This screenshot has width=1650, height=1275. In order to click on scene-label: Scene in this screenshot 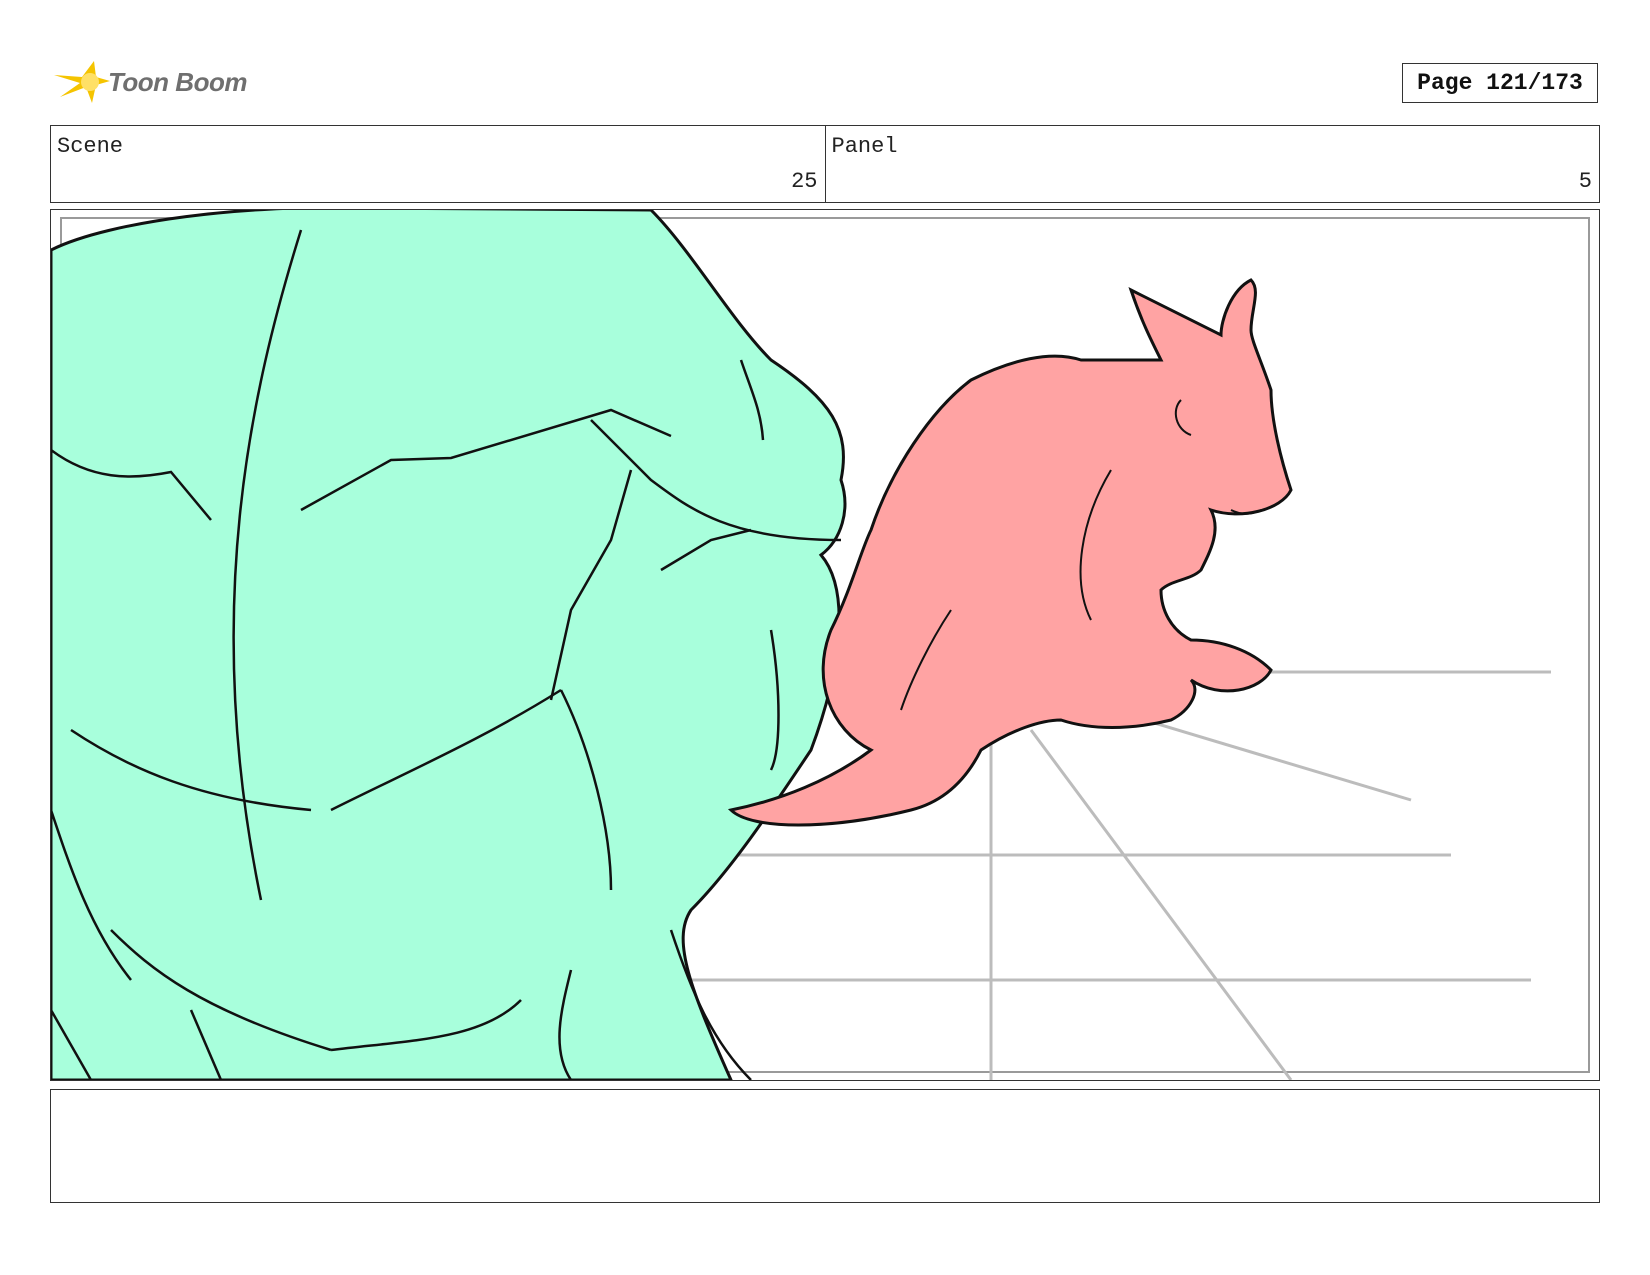, I will do `click(90, 146)`.